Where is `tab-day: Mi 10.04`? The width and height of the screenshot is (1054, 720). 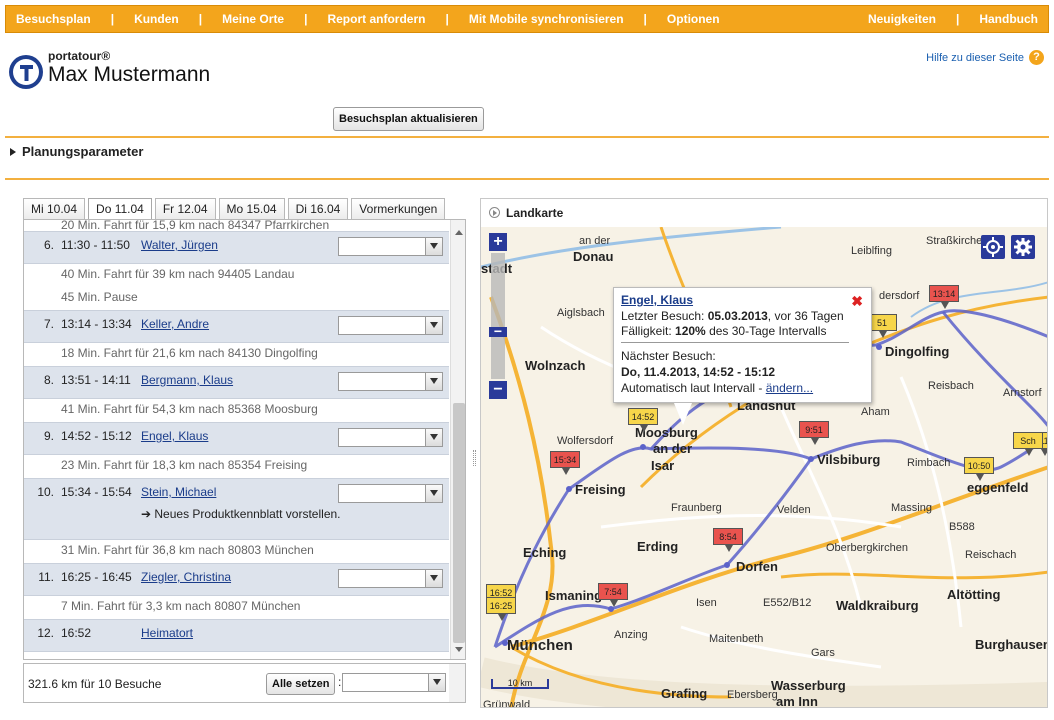 tab-day: Mi 10.04 is located at coordinates (54, 208).